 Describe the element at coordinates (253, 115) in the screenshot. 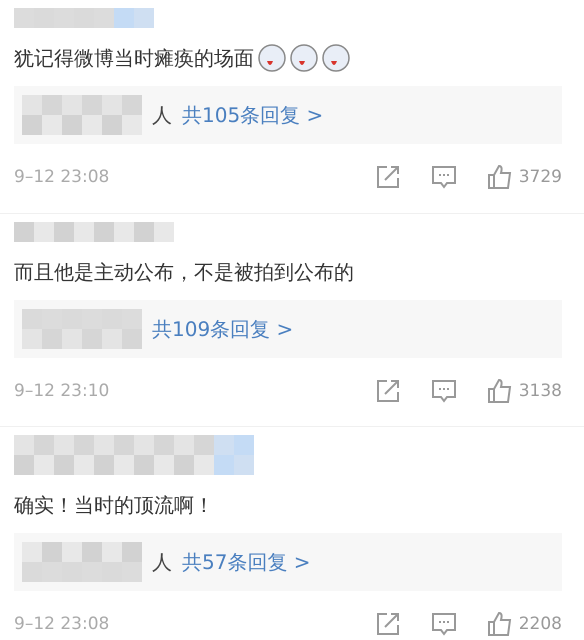

I see `replies-link: 共105条回复 >` at that location.